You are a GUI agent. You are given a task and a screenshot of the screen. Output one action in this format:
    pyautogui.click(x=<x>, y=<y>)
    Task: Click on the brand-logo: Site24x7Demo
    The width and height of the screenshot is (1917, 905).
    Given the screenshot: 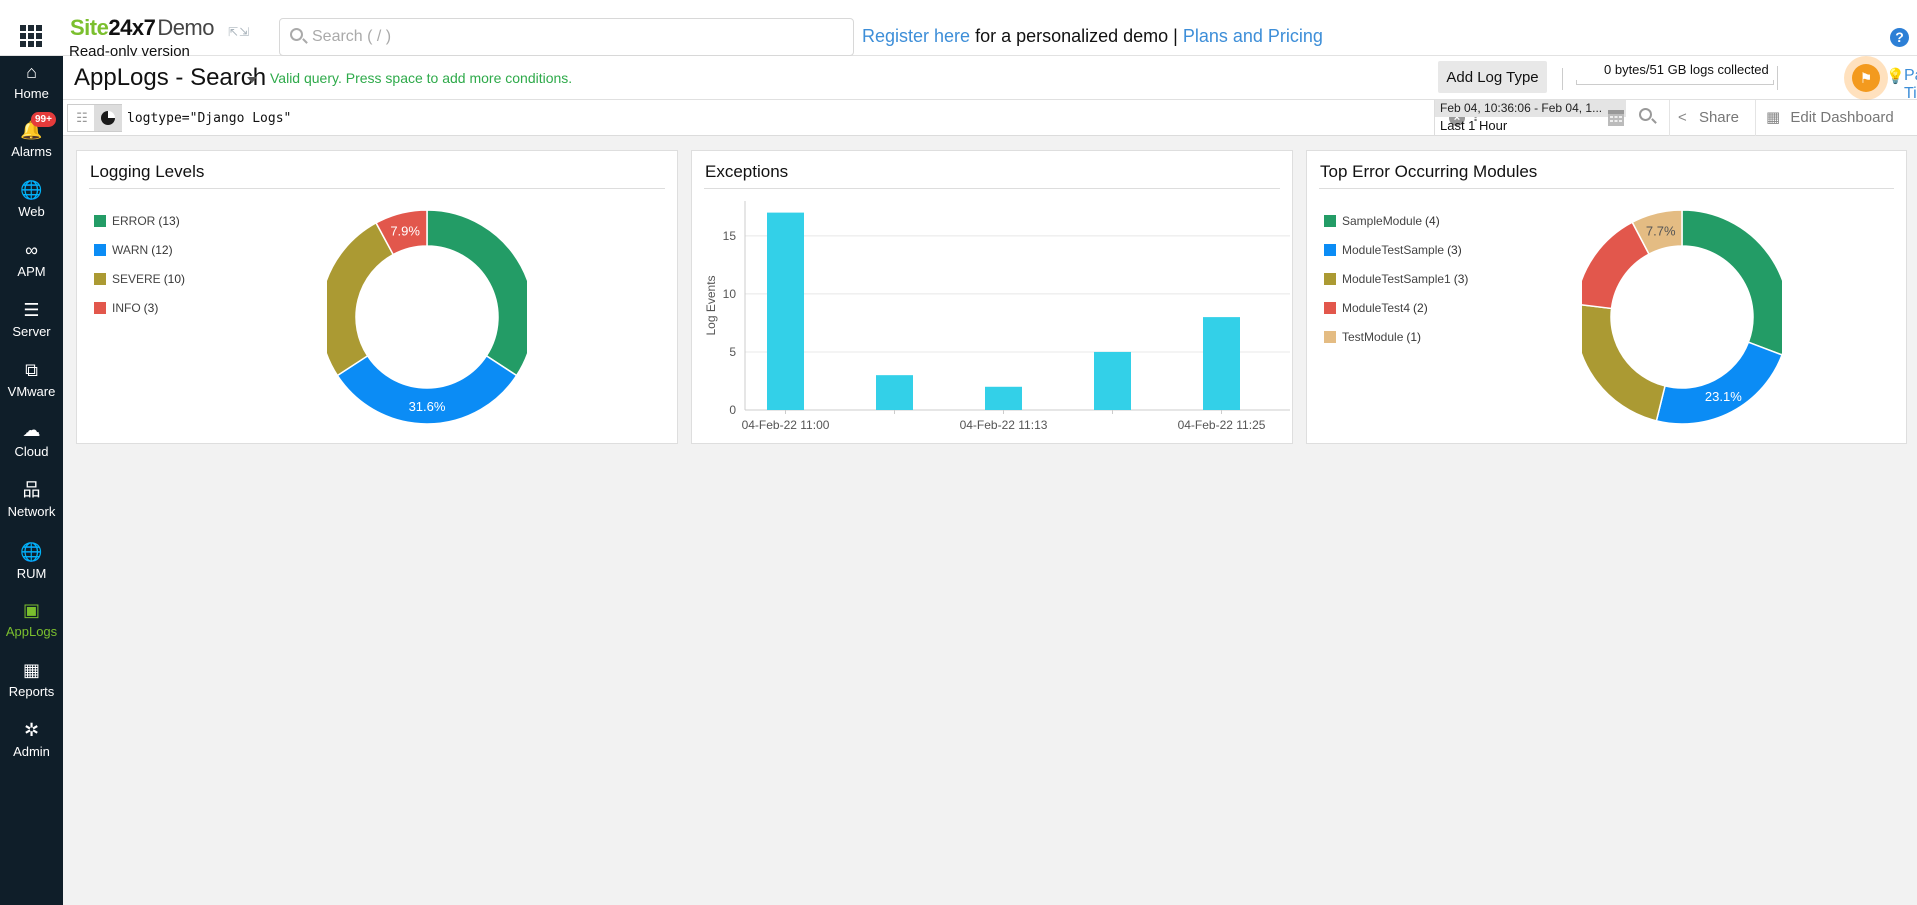 What is the action you would take?
    pyautogui.click(x=142, y=28)
    